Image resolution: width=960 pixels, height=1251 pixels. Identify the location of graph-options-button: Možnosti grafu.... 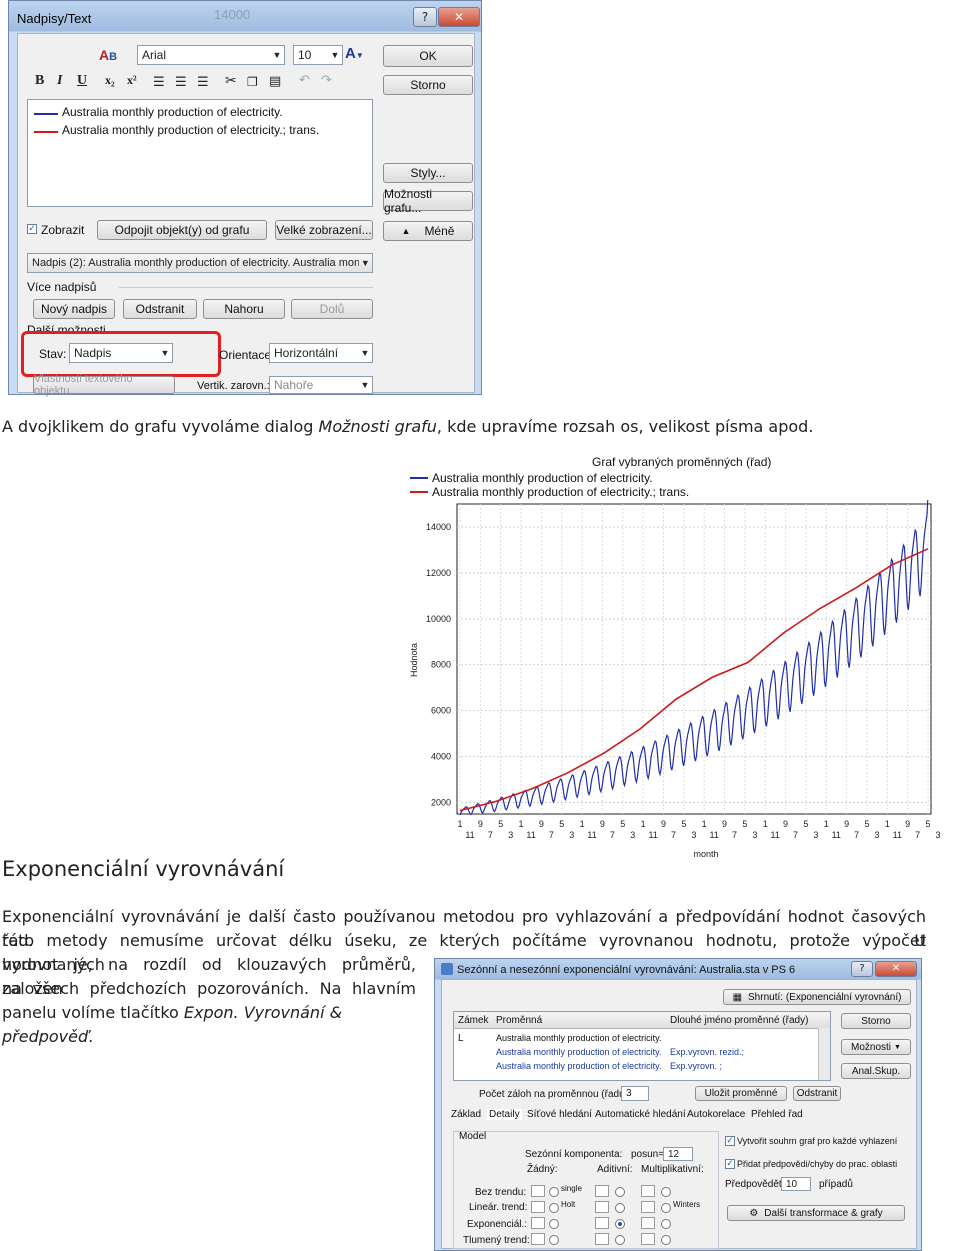
(428, 201).